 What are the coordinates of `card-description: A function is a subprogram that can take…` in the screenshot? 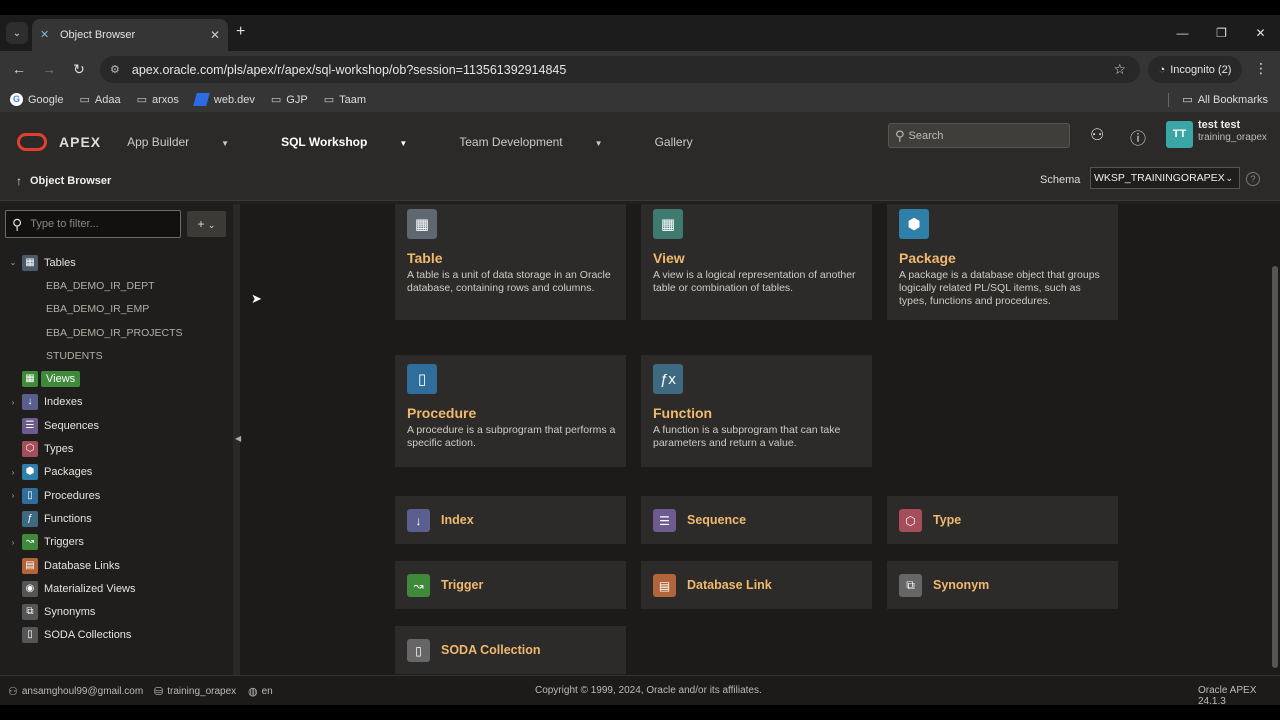 It's located at (747, 436).